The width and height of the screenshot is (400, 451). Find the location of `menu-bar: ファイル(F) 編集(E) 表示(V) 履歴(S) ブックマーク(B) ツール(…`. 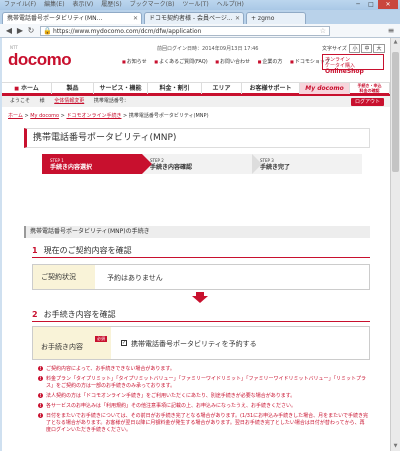

menu-bar: ファイル(F) 編集(E) 表示(V) 履歴(S) ブックマーク(B) ツール(… is located at coordinates (200, 5).